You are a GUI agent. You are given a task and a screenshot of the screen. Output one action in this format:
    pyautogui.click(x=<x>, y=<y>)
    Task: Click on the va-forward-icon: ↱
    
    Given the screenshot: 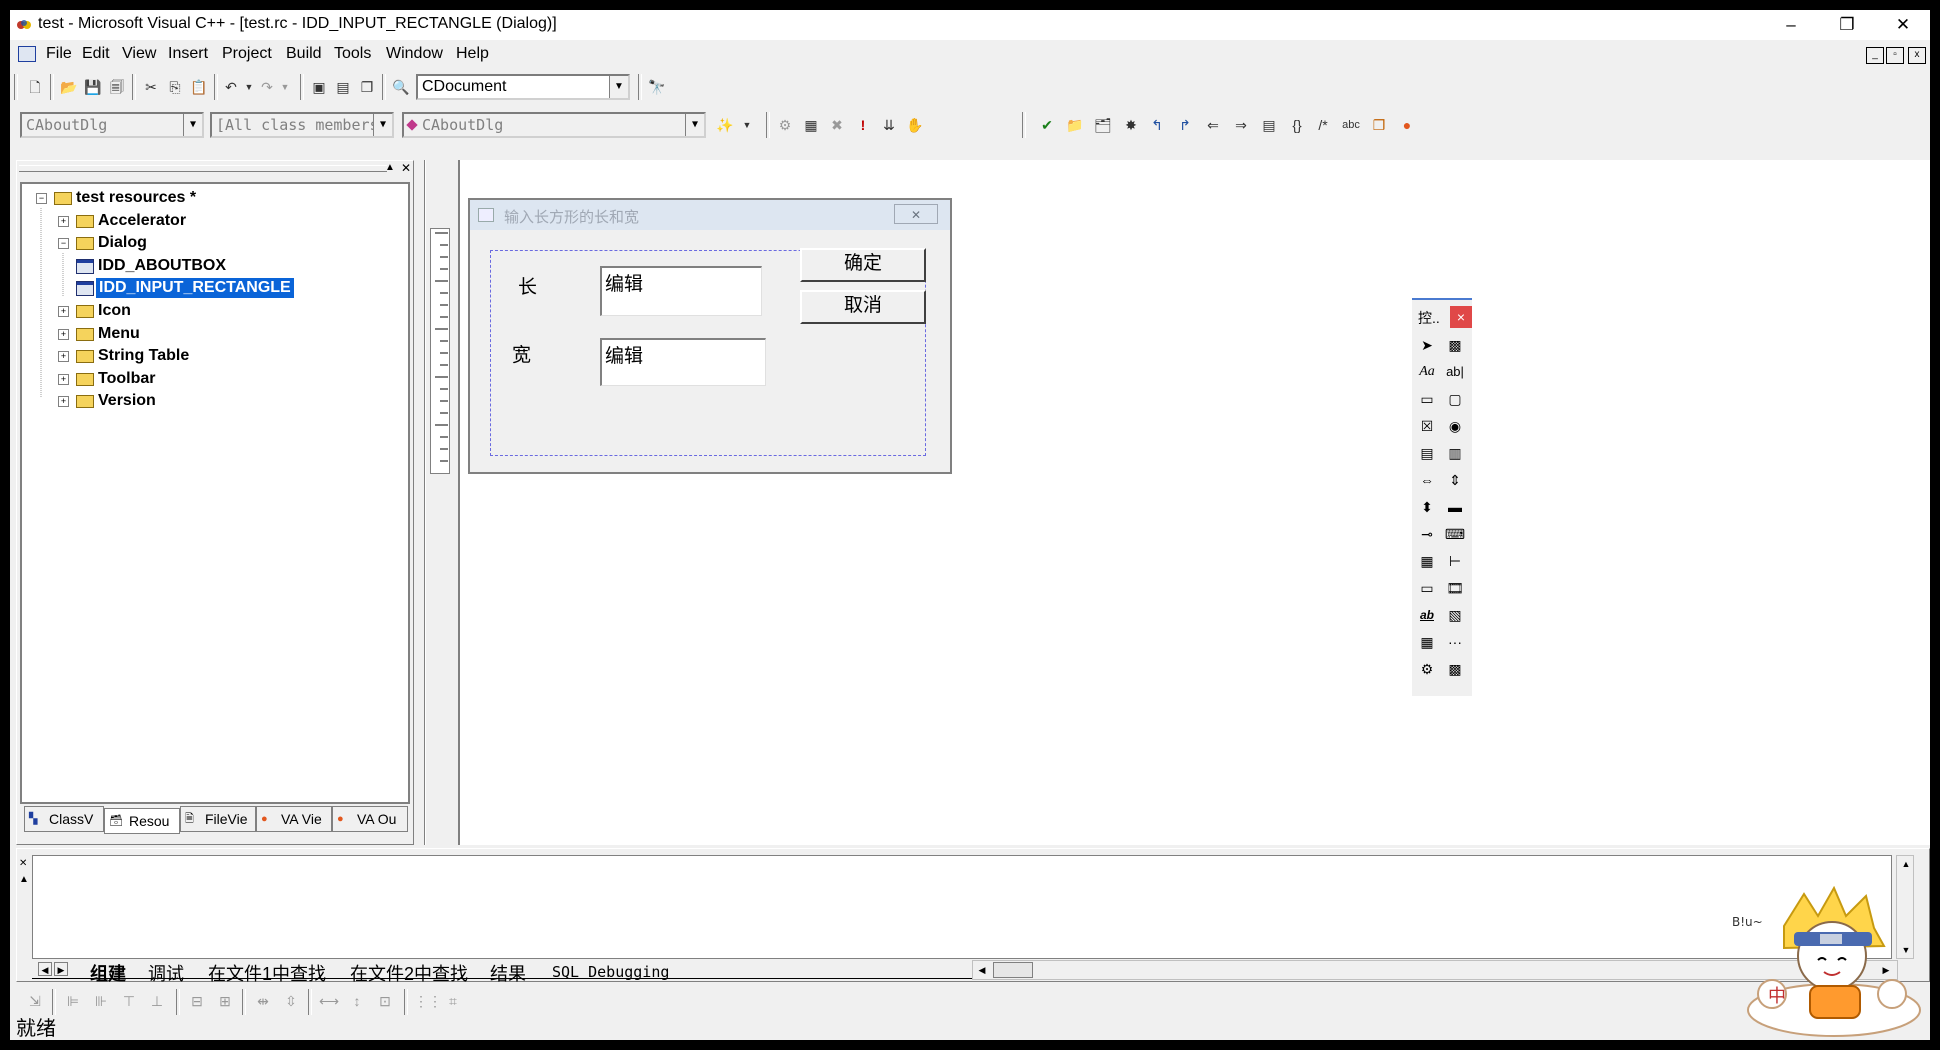 What is the action you would take?
    pyautogui.click(x=1185, y=125)
    